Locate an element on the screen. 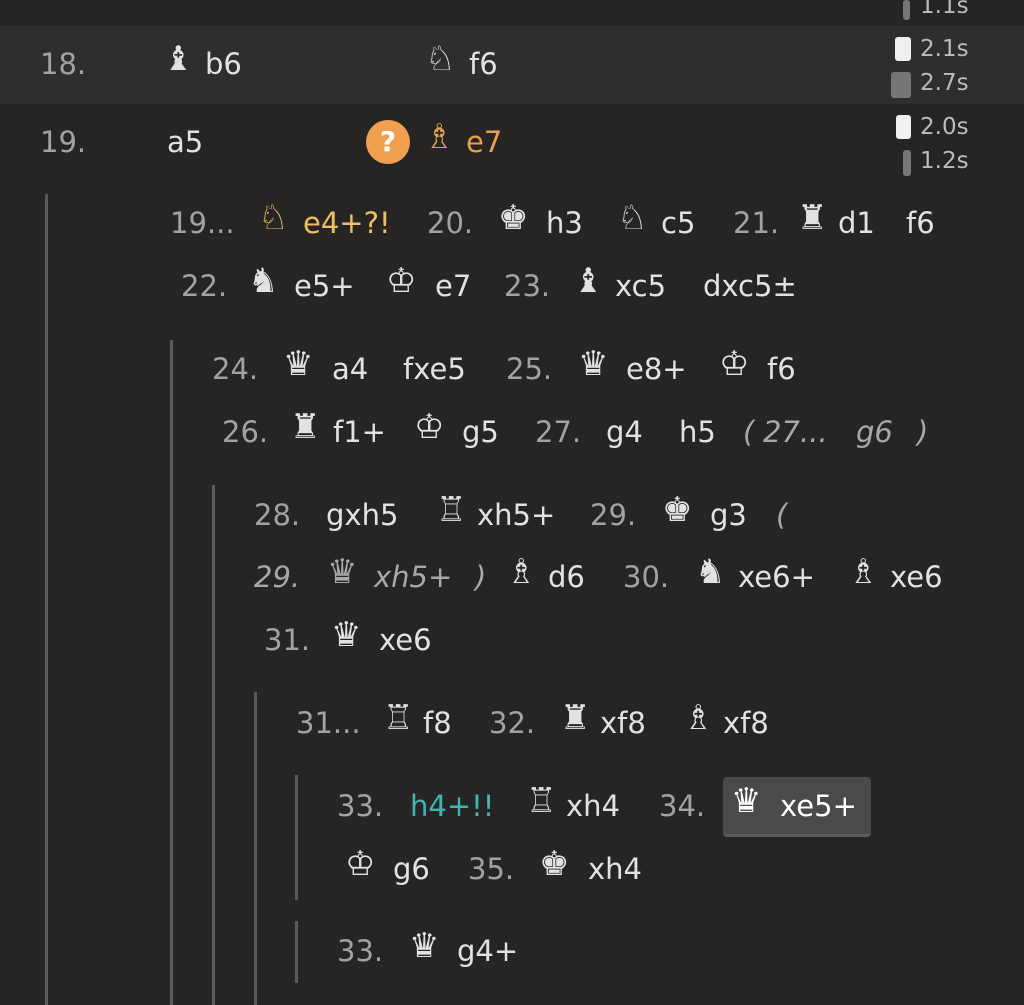 This screenshot has width=1024, height=1005. move-number: 26. is located at coordinates (245, 432).